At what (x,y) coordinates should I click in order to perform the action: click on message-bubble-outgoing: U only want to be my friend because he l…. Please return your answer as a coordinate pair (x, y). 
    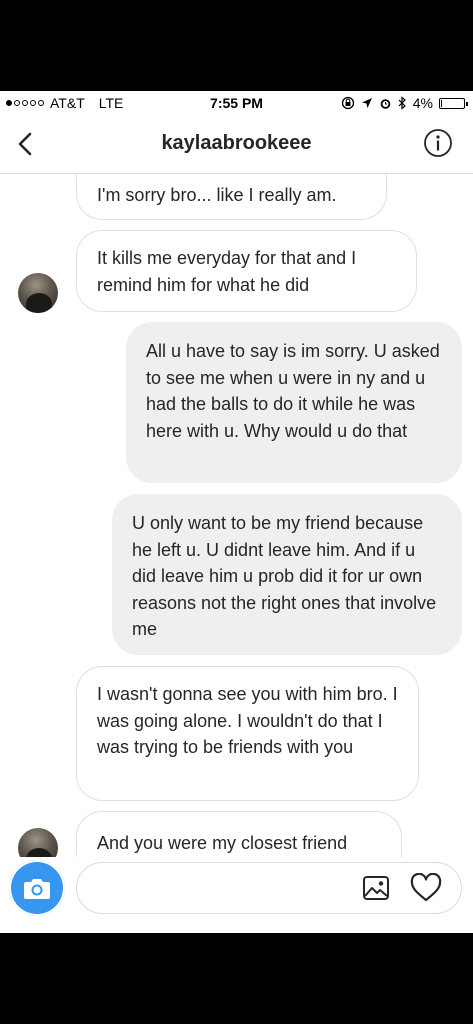
    Looking at the image, I should click on (287, 574).